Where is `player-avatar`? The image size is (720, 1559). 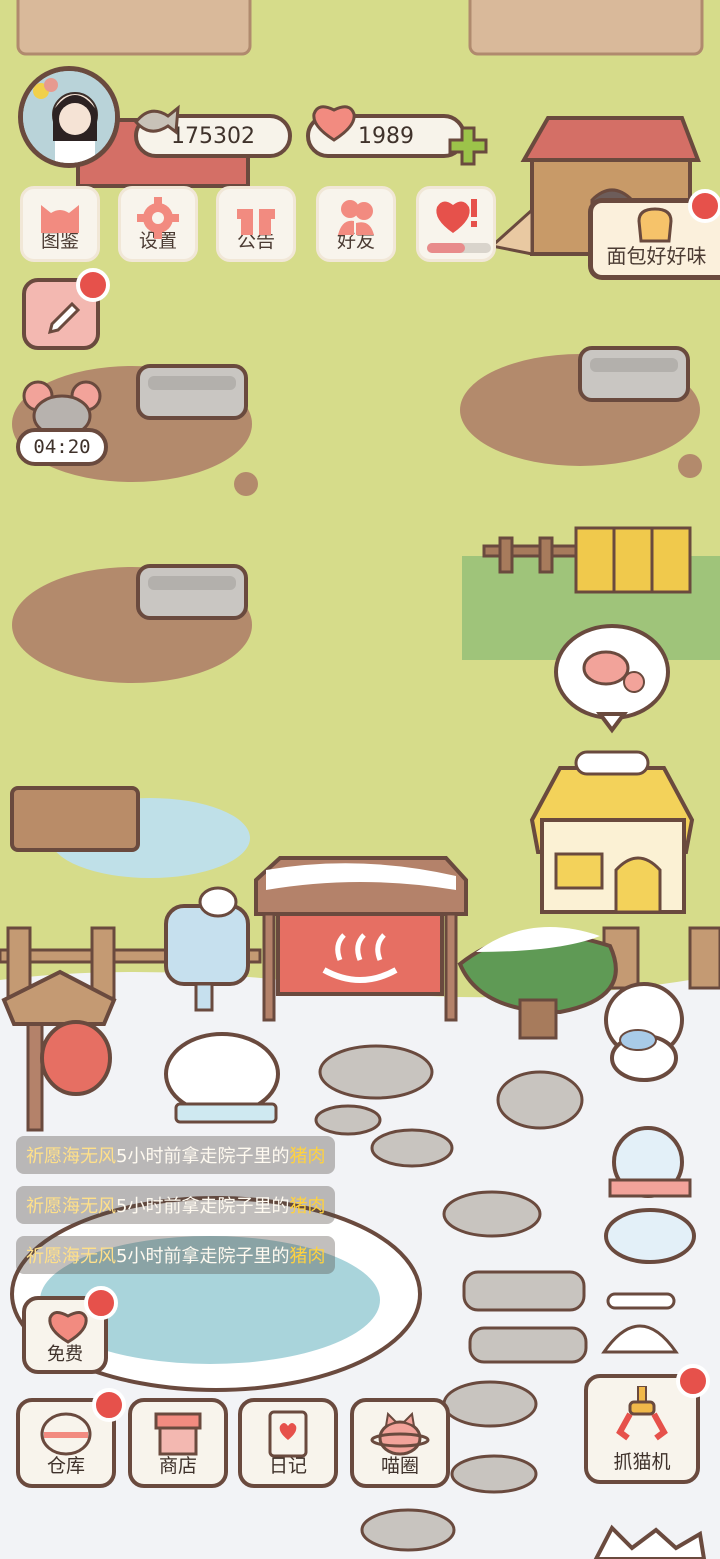 player-avatar is located at coordinates (69, 117).